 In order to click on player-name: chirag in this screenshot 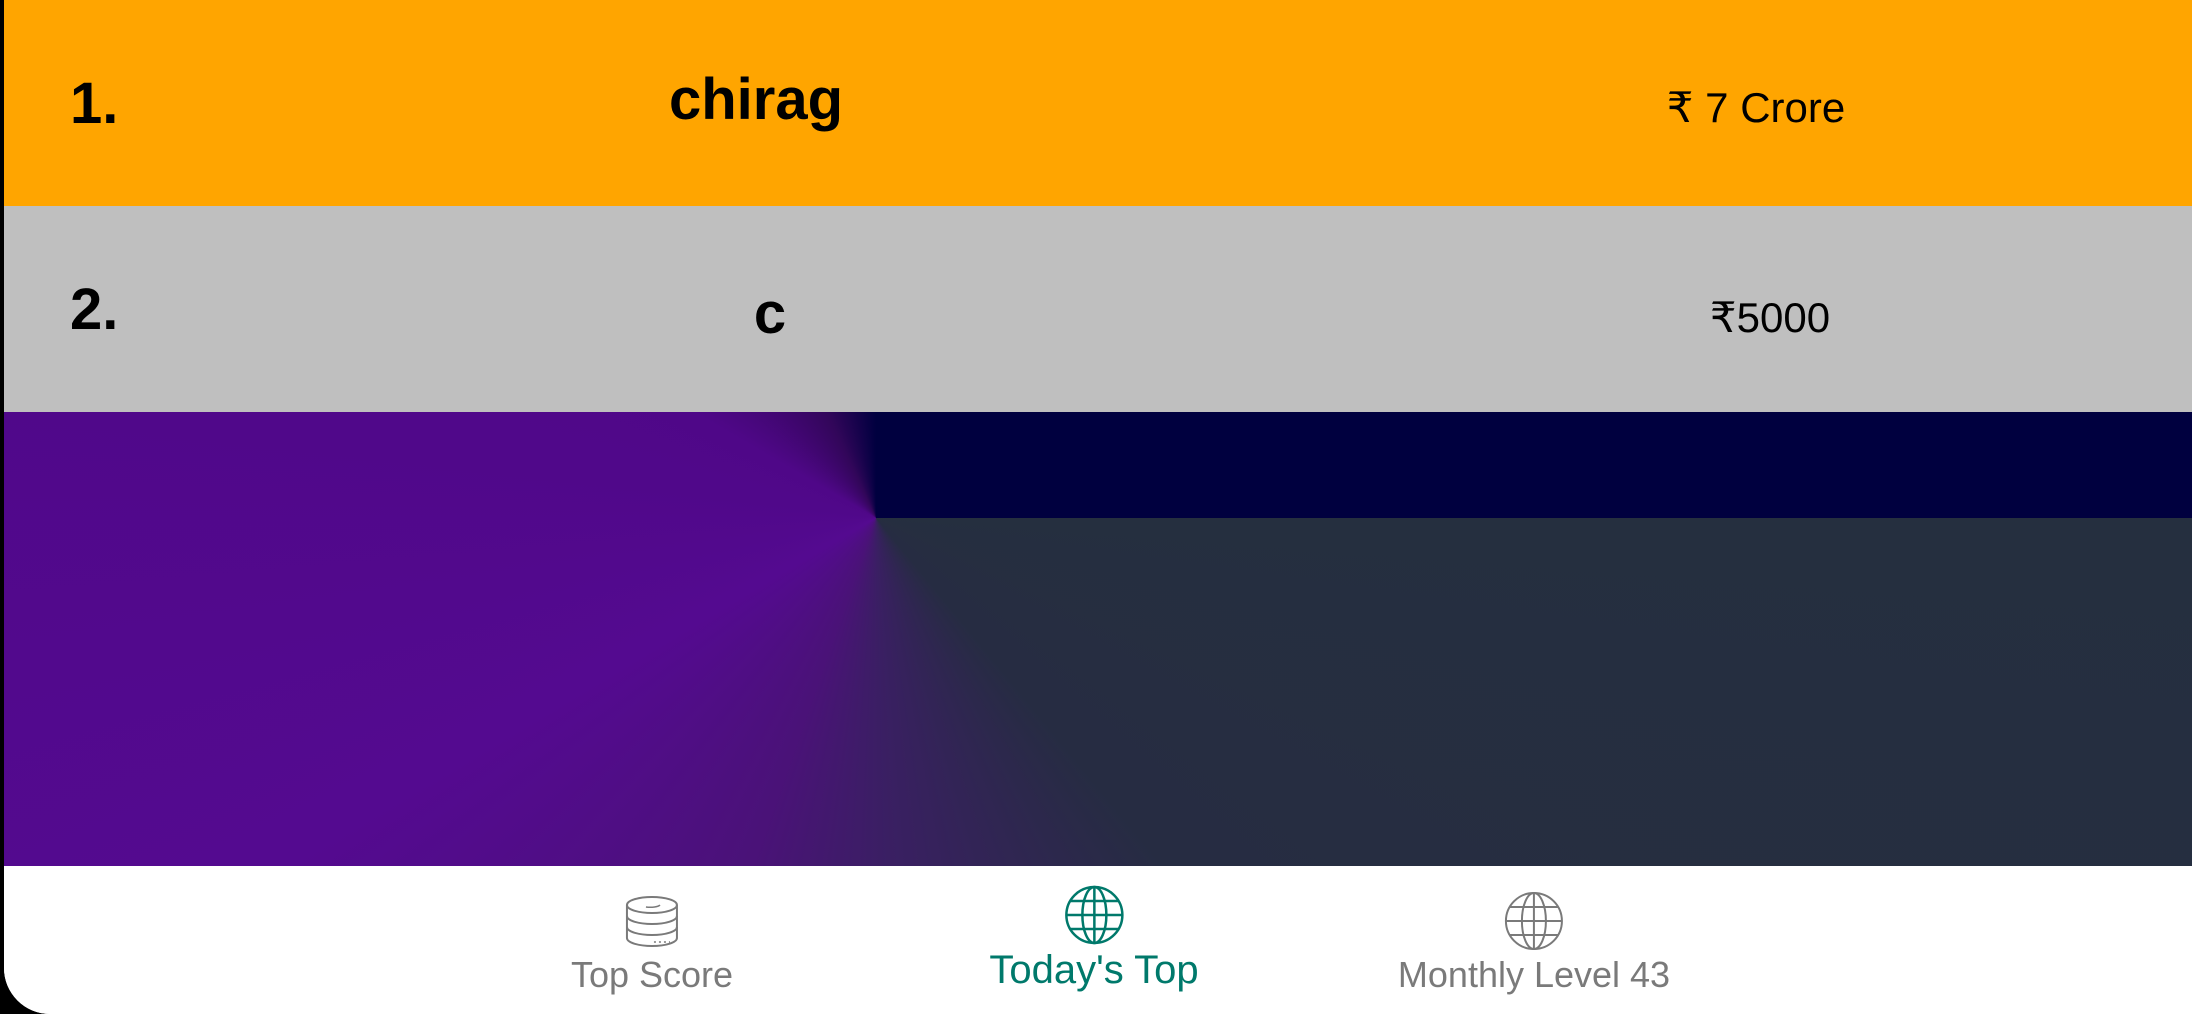, I will do `click(756, 99)`.